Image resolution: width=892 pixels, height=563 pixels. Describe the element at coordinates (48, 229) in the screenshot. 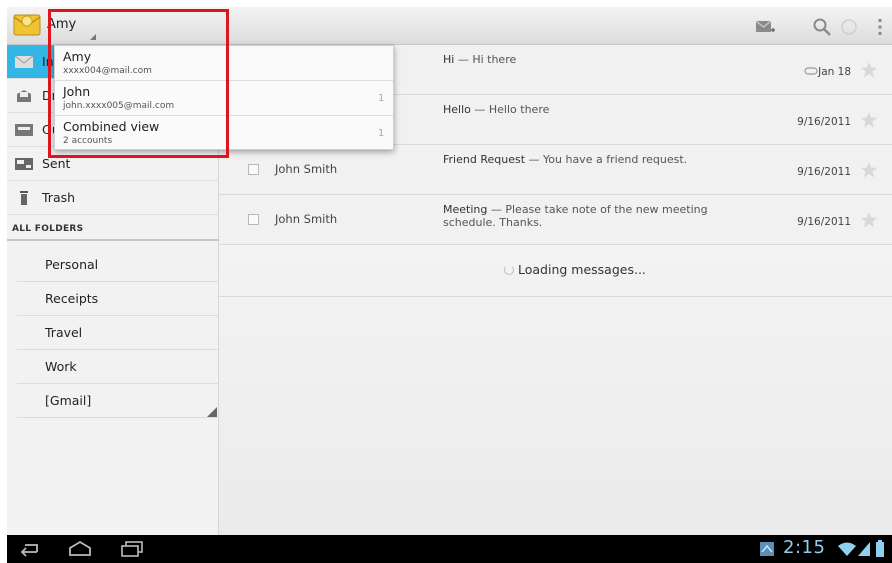

I see `folders-header-label: ALL FOLDERS` at that location.